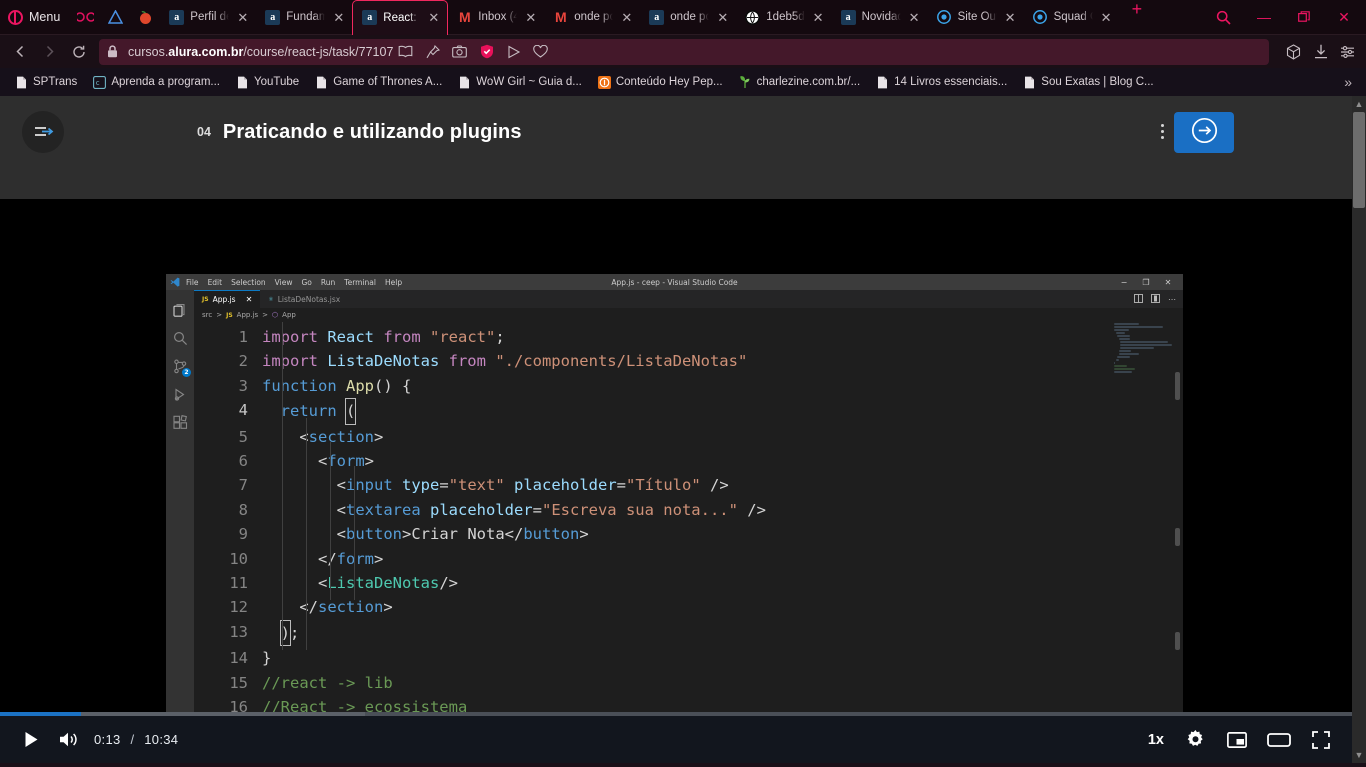  Describe the element at coordinates (1304, 17) in the screenshot. I see `restore-button` at that location.